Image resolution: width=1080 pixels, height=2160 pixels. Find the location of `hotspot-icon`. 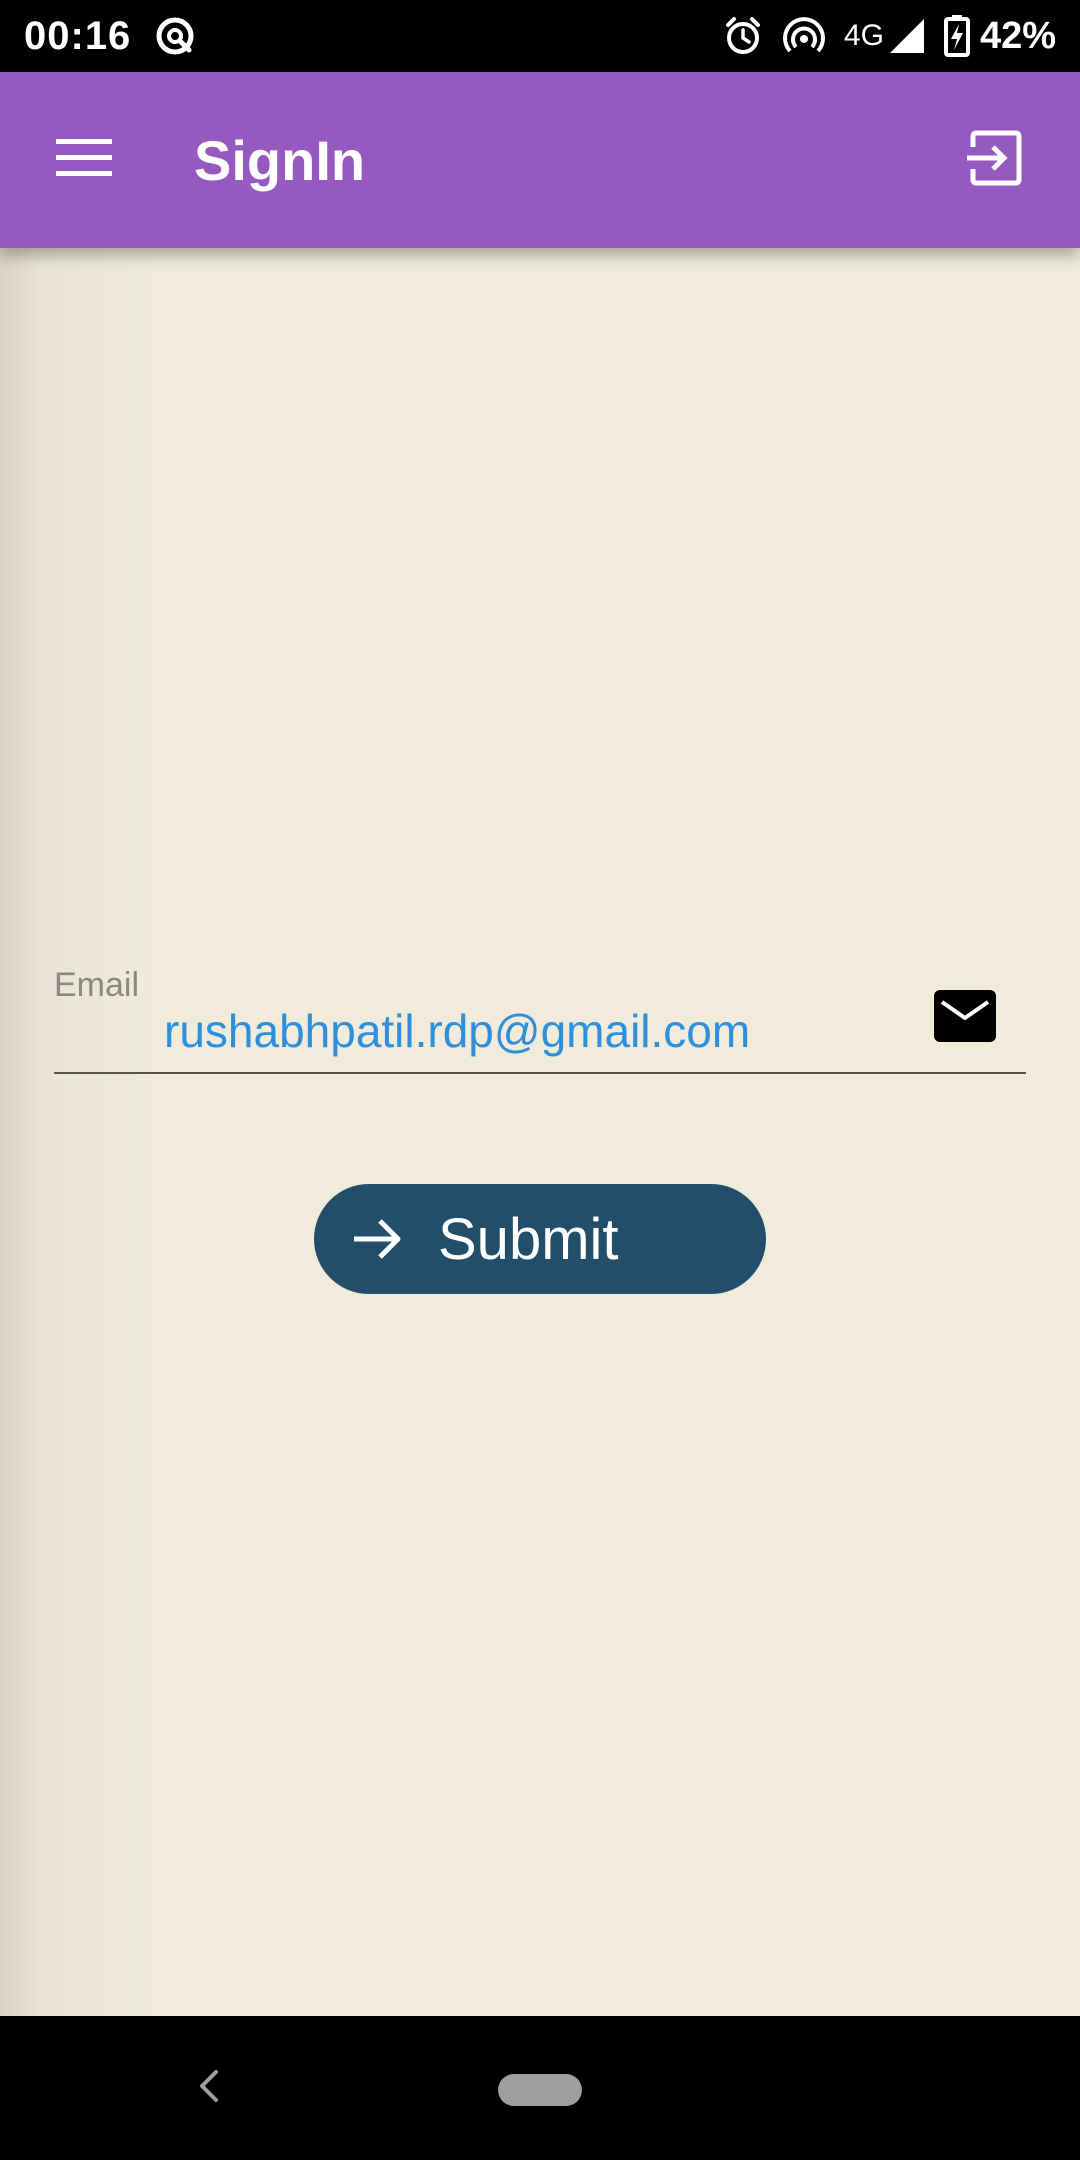

hotspot-icon is located at coordinates (804, 36).